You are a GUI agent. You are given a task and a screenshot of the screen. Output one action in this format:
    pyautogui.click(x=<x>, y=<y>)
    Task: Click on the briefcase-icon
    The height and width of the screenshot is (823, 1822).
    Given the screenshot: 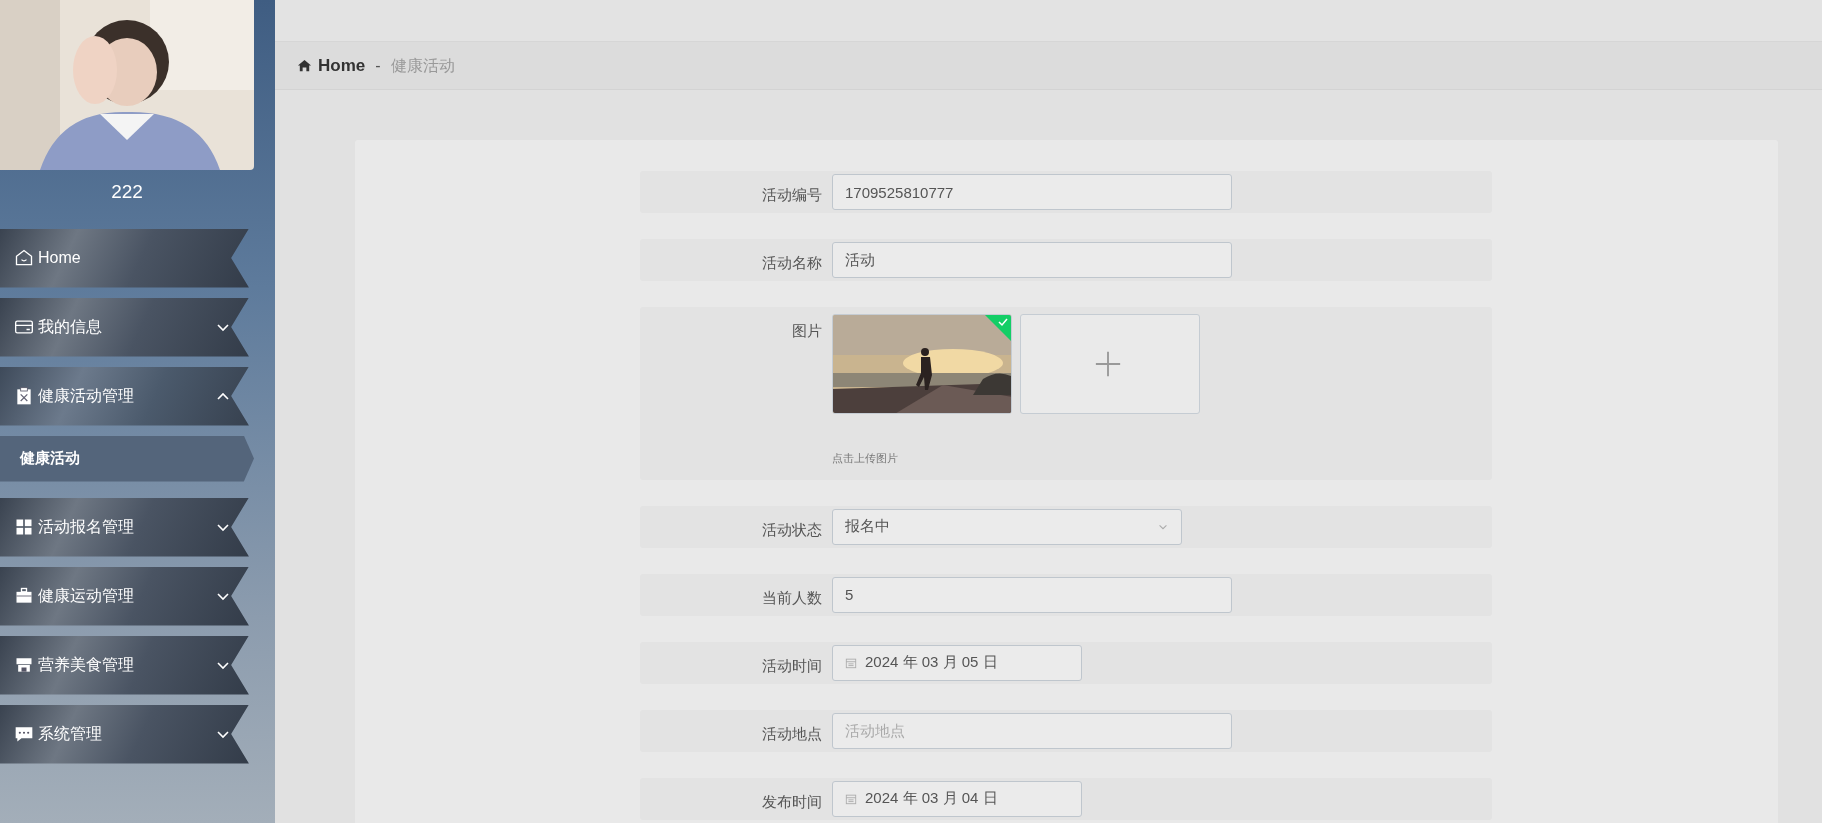 What is the action you would take?
    pyautogui.click(x=24, y=596)
    